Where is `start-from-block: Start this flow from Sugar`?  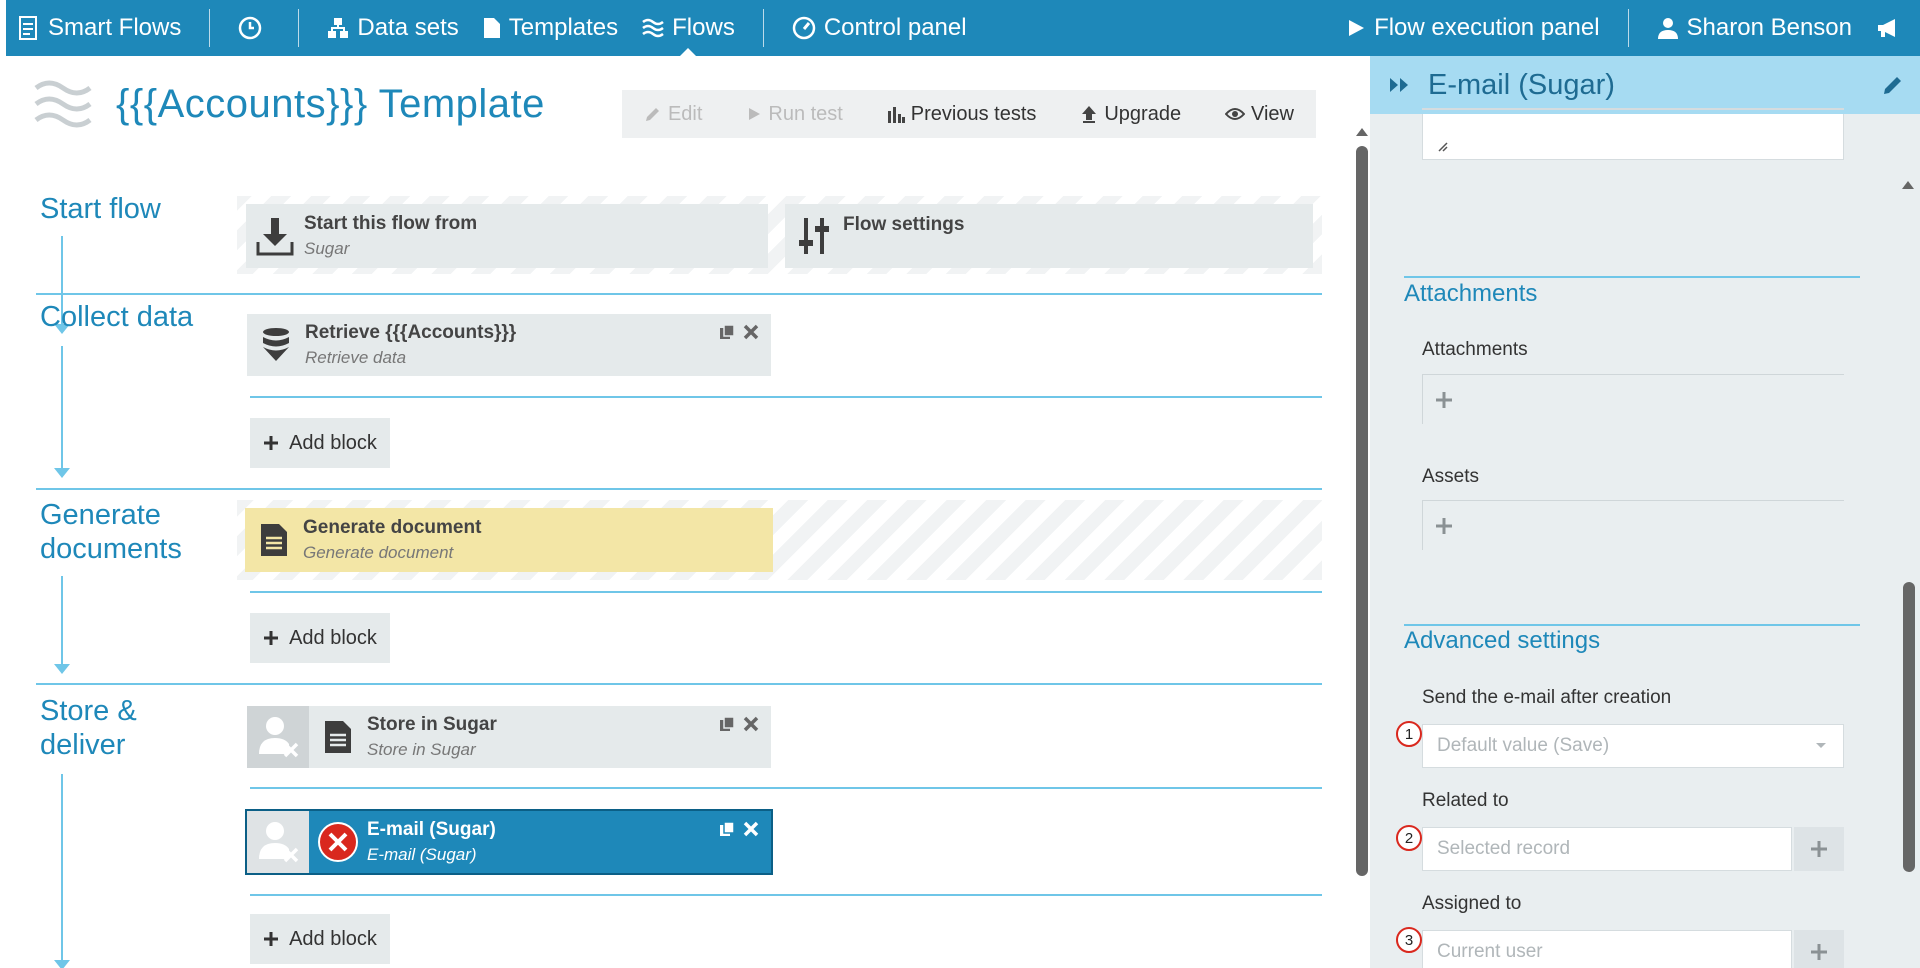
start-from-block: Start this flow from Sugar is located at coordinates (507, 236).